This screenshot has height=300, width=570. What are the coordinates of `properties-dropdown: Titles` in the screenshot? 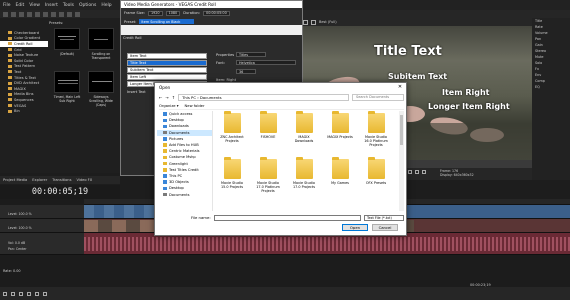 It's located at (251, 54).